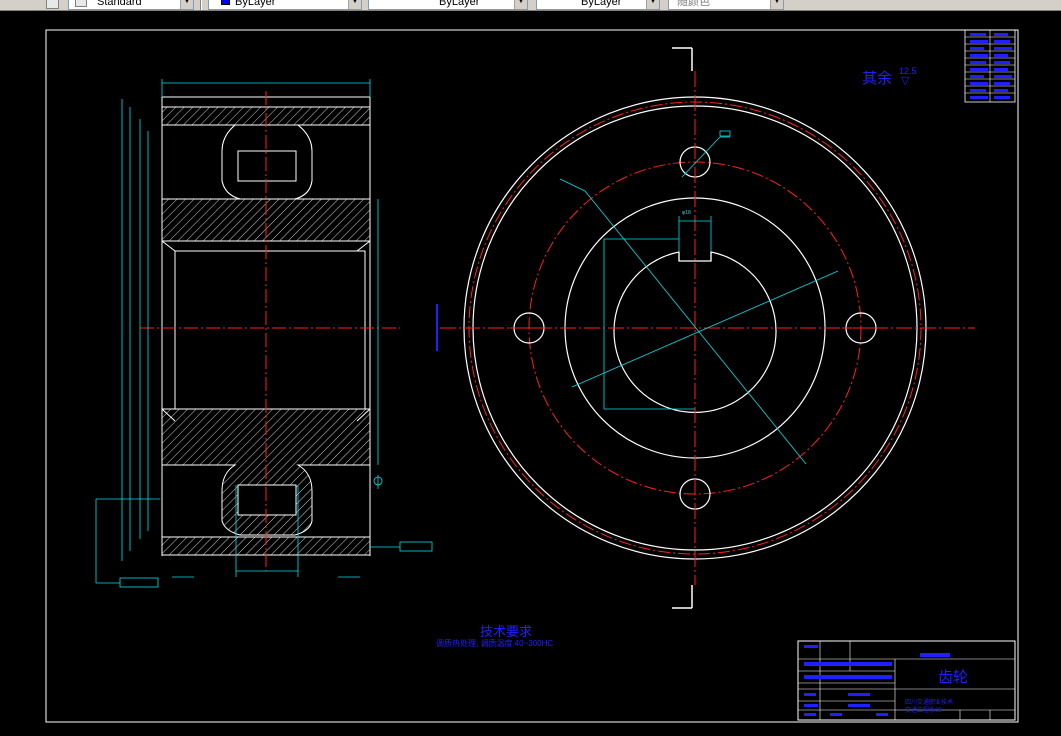 The image size is (1061, 736). What do you see at coordinates (923, 711) in the screenshot?
I see `school-line-2: 交通工程系09` at bounding box center [923, 711].